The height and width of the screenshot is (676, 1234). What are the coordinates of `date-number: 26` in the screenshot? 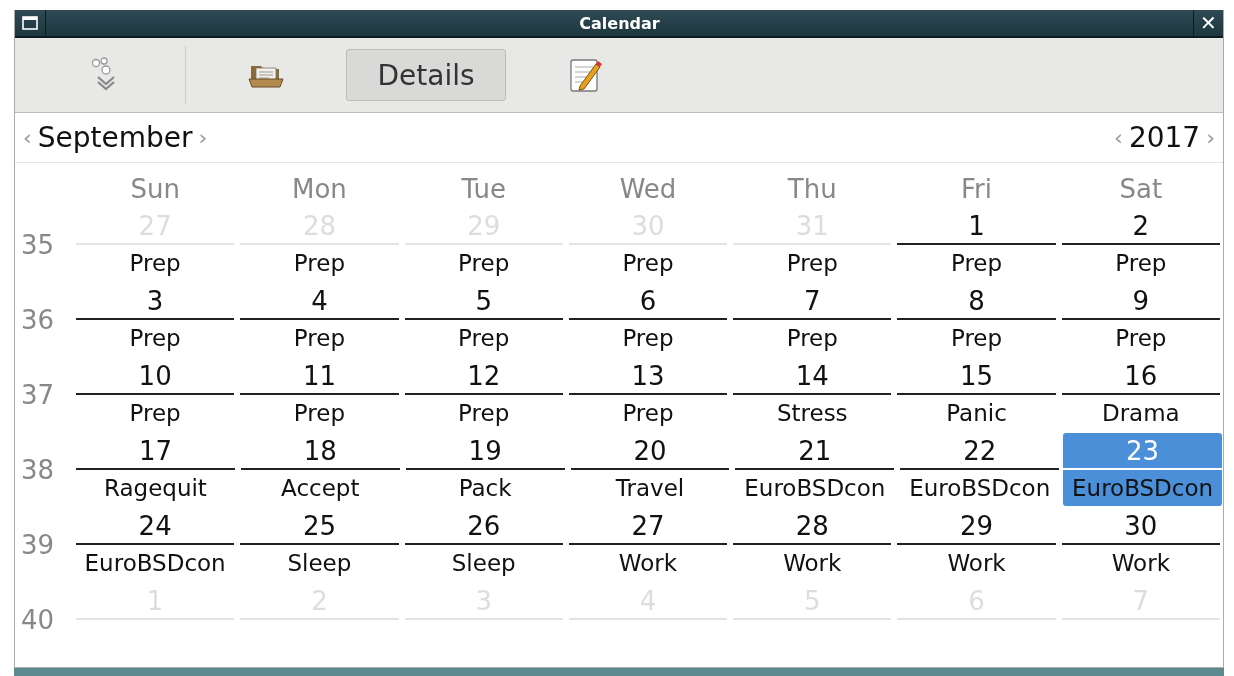 It's located at (484, 526).